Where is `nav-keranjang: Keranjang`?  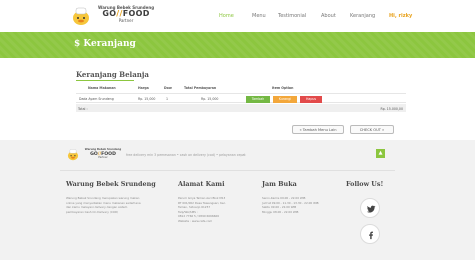 nav-keranjang: Keranjang is located at coordinates (362, 16).